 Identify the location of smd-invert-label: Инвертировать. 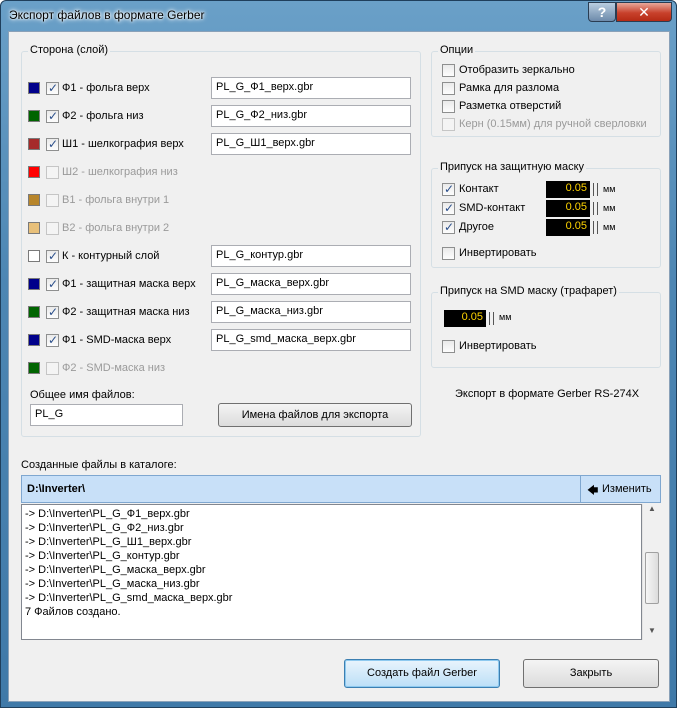
(498, 346).